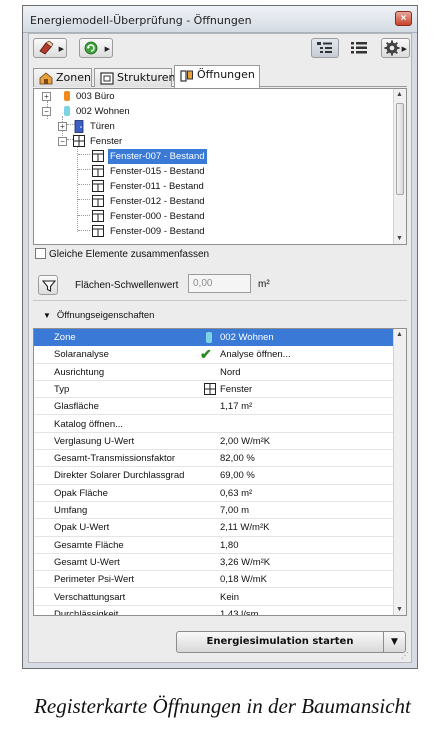  Describe the element at coordinates (239, 612) in the screenshot. I see `property-value: 1,43 l/sm` at that location.